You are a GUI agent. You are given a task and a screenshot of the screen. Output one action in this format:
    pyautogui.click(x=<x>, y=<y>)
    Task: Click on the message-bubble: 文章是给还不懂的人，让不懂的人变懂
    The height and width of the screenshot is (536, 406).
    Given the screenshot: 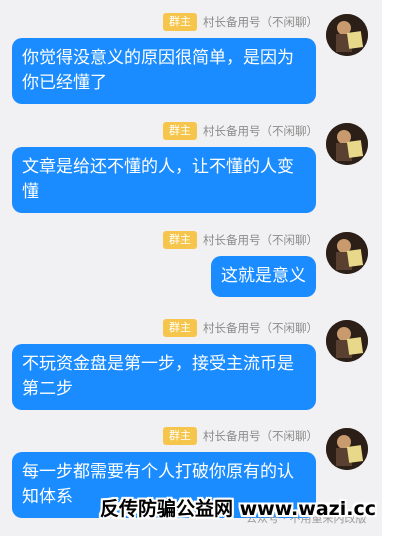 What is the action you would take?
    pyautogui.click(x=164, y=180)
    